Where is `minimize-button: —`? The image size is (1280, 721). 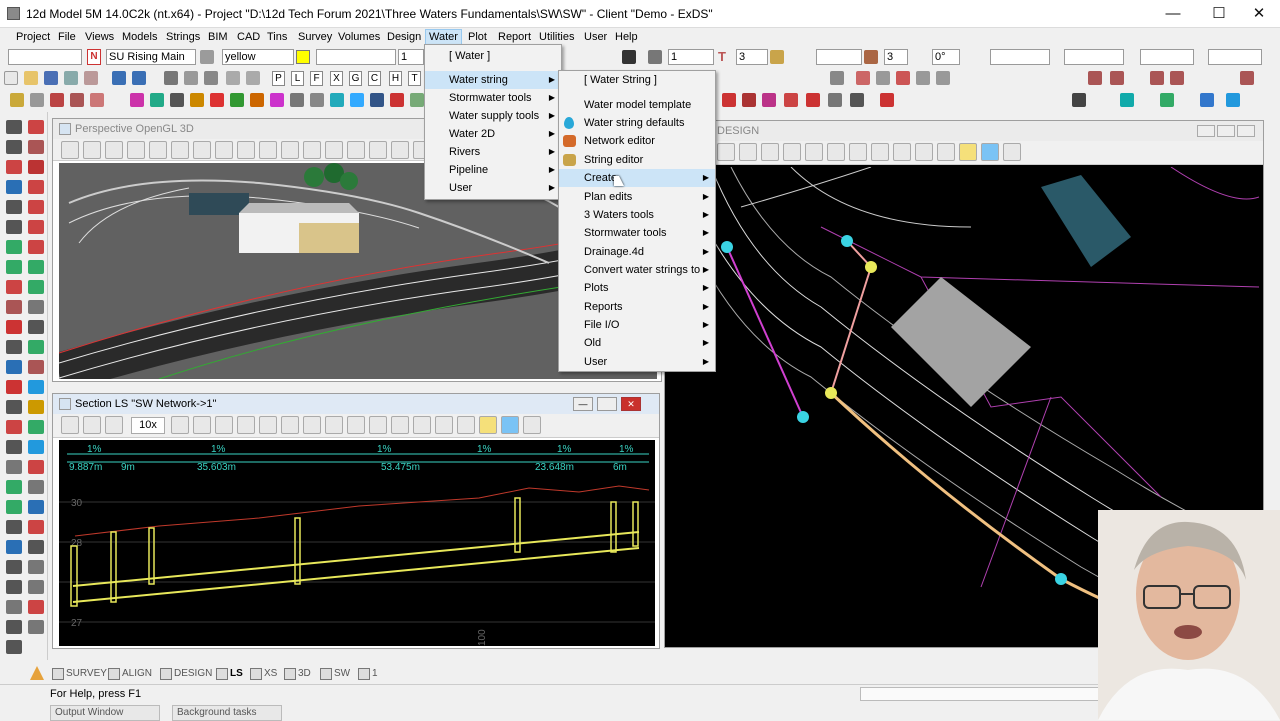 minimize-button: — is located at coordinates (1173, 14).